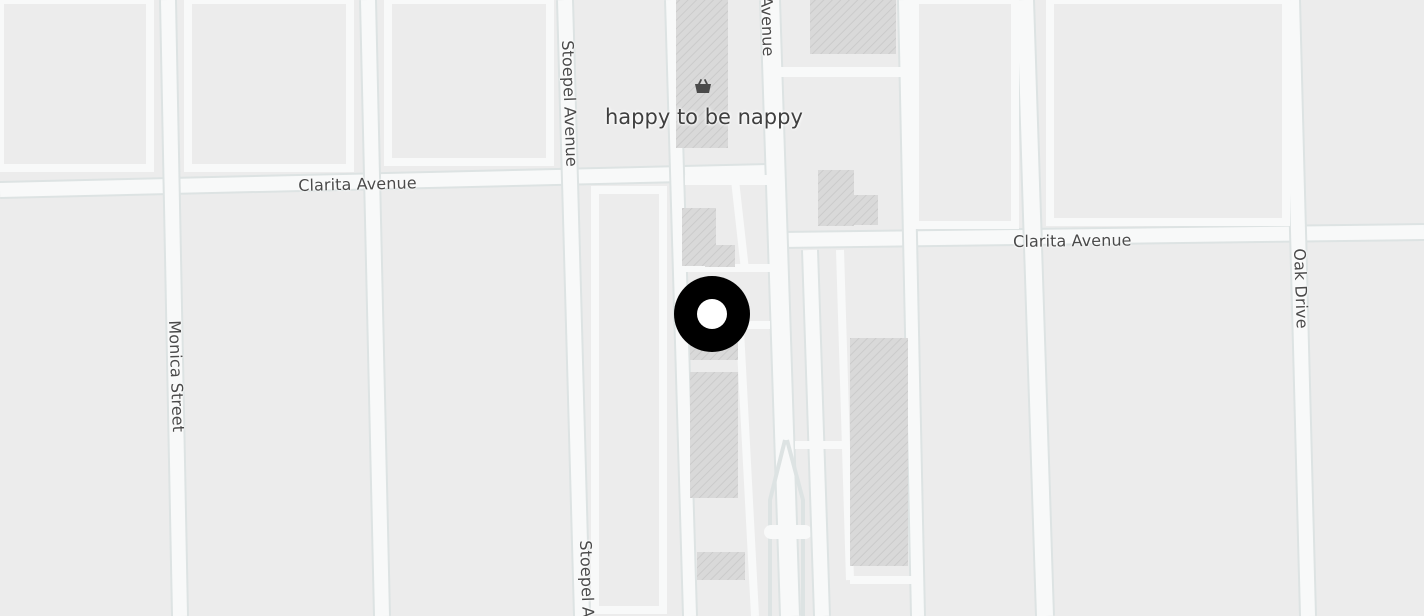 This screenshot has width=1424, height=616. Describe the element at coordinates (768, 28) in the screenshot. I see `street-label-avenue-top: Avenue` at that location.